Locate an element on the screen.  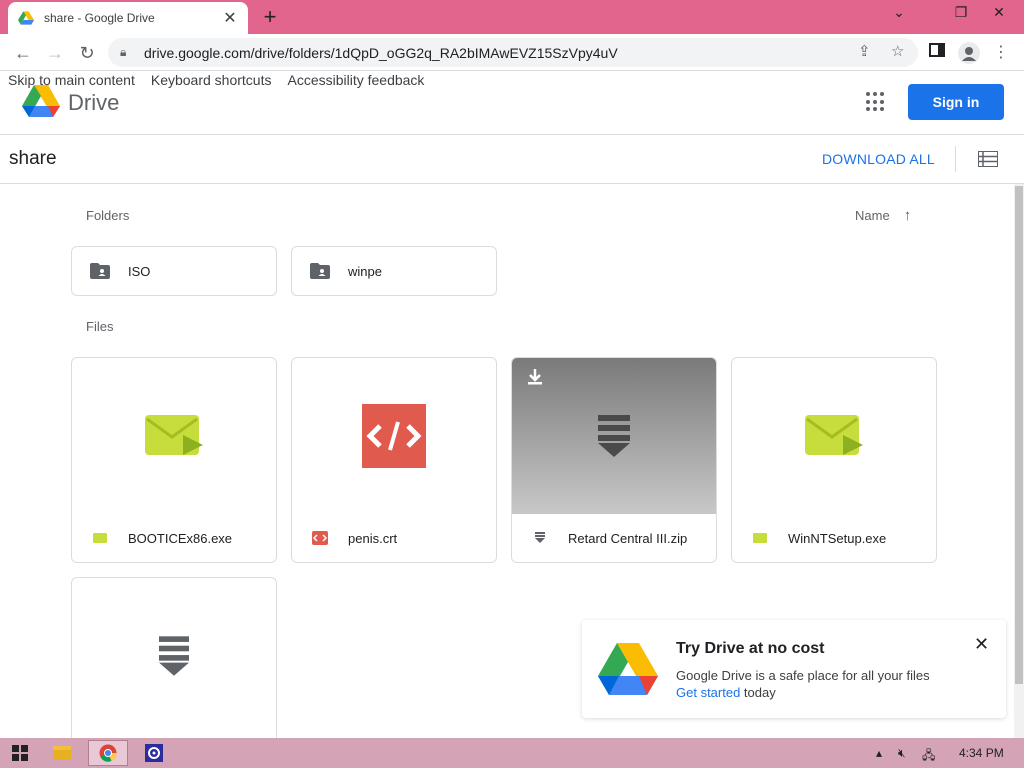
lock-icon: 🔒︎ is located at coordinates (123, 52).